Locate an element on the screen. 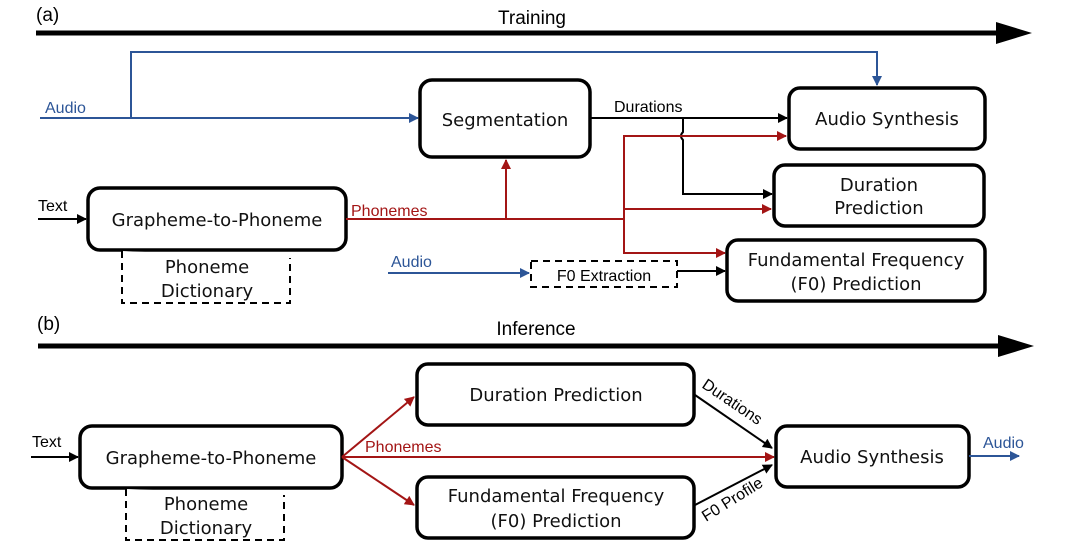 The width and height of the screenshot is (1080, 548). training-duration-prediction-line1: Duration is located at coordinates (879, 185).